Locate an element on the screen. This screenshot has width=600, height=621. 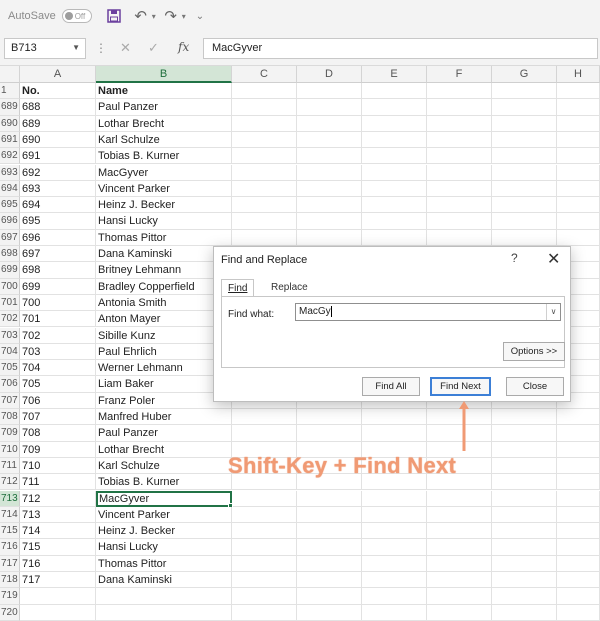
row-header: 696 is located at coordinates (10, 221).